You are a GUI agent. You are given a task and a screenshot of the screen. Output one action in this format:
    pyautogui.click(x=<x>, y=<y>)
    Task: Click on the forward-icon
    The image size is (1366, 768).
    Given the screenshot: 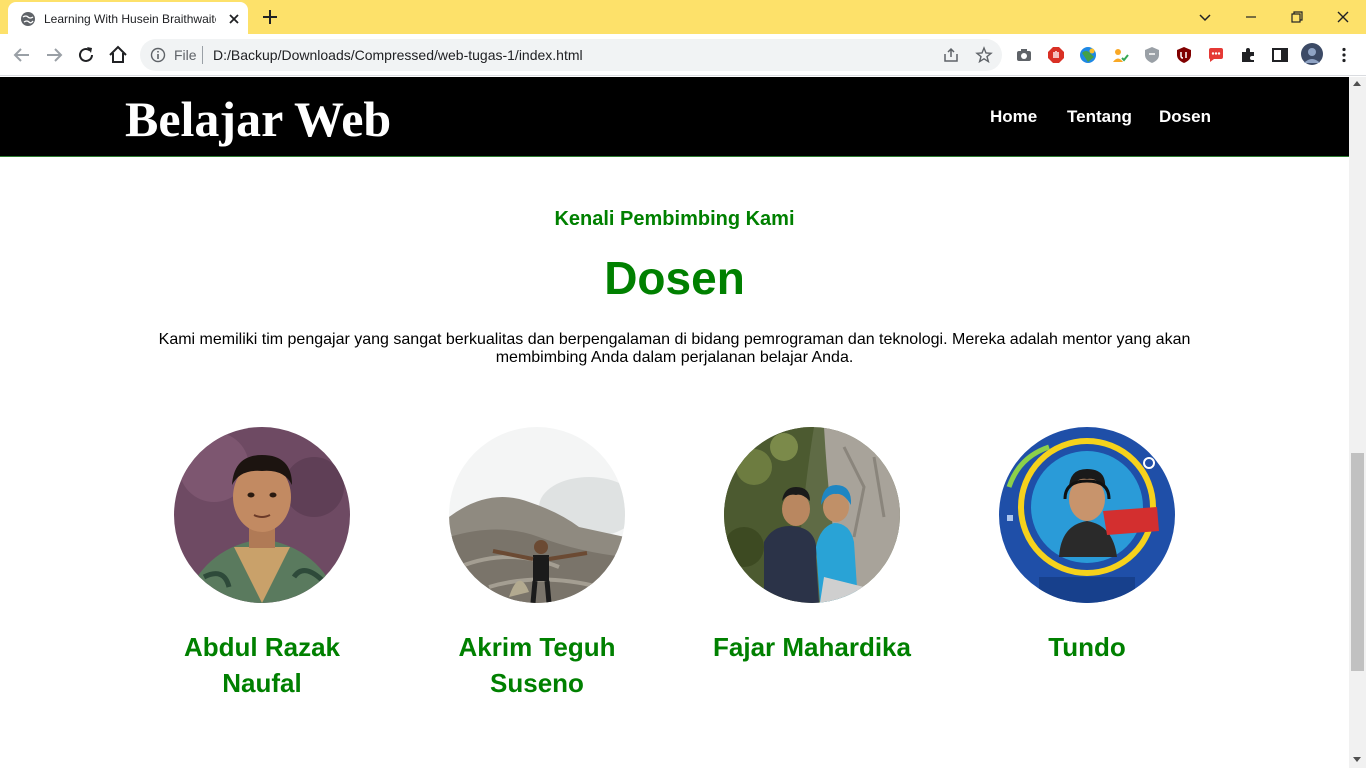 What is the action you would take?
    pyautogui.click(x=54, y=55)
    